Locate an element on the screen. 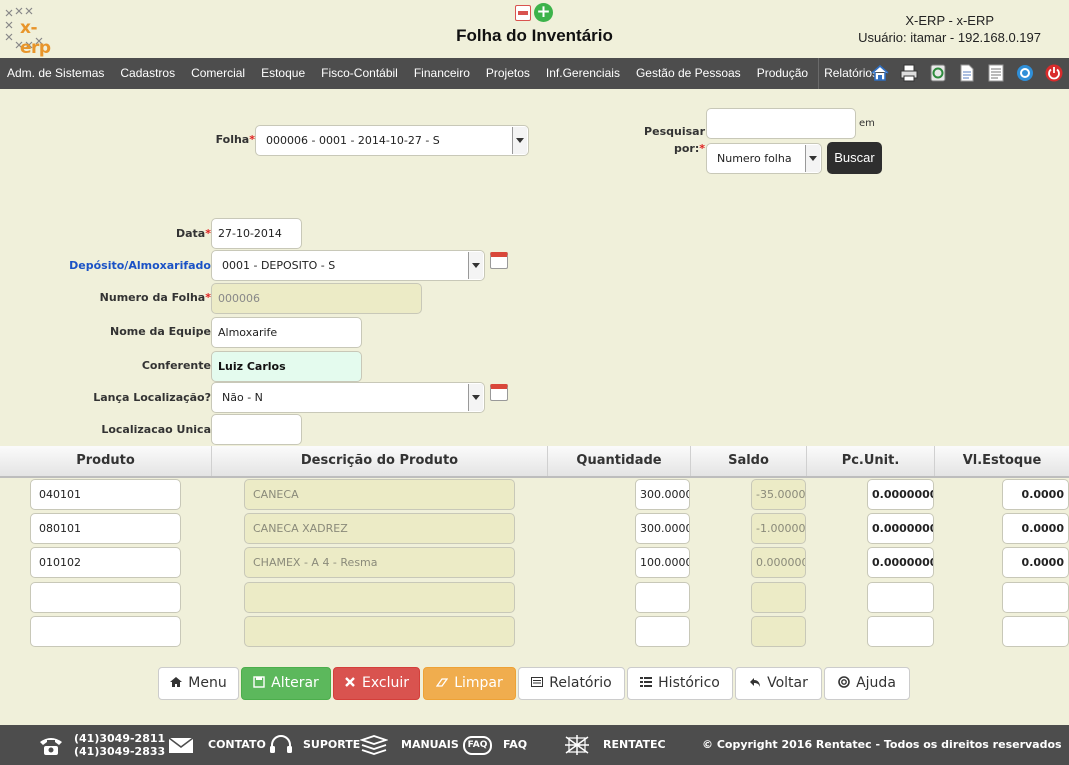 This screenshot has height=765, width=1069. quantidade-cell: 100.0000 is located at coordinates (662, 562).